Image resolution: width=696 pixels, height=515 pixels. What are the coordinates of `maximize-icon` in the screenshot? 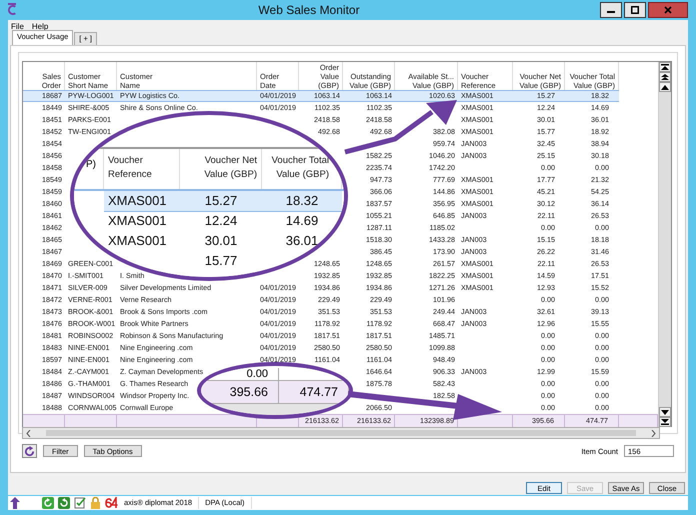 It's located at (635, 10).